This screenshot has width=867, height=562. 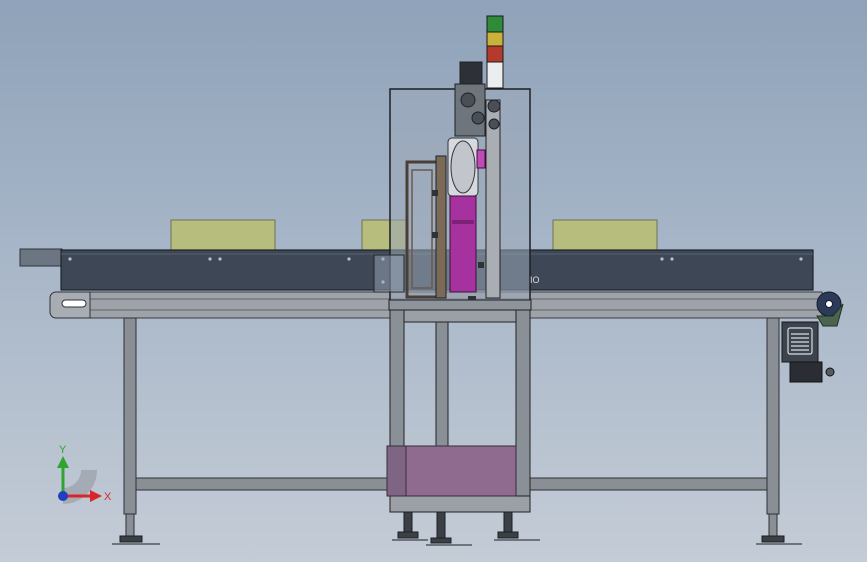 I want to click on view-triad-icon: Y X, so click(x=84, y=474).